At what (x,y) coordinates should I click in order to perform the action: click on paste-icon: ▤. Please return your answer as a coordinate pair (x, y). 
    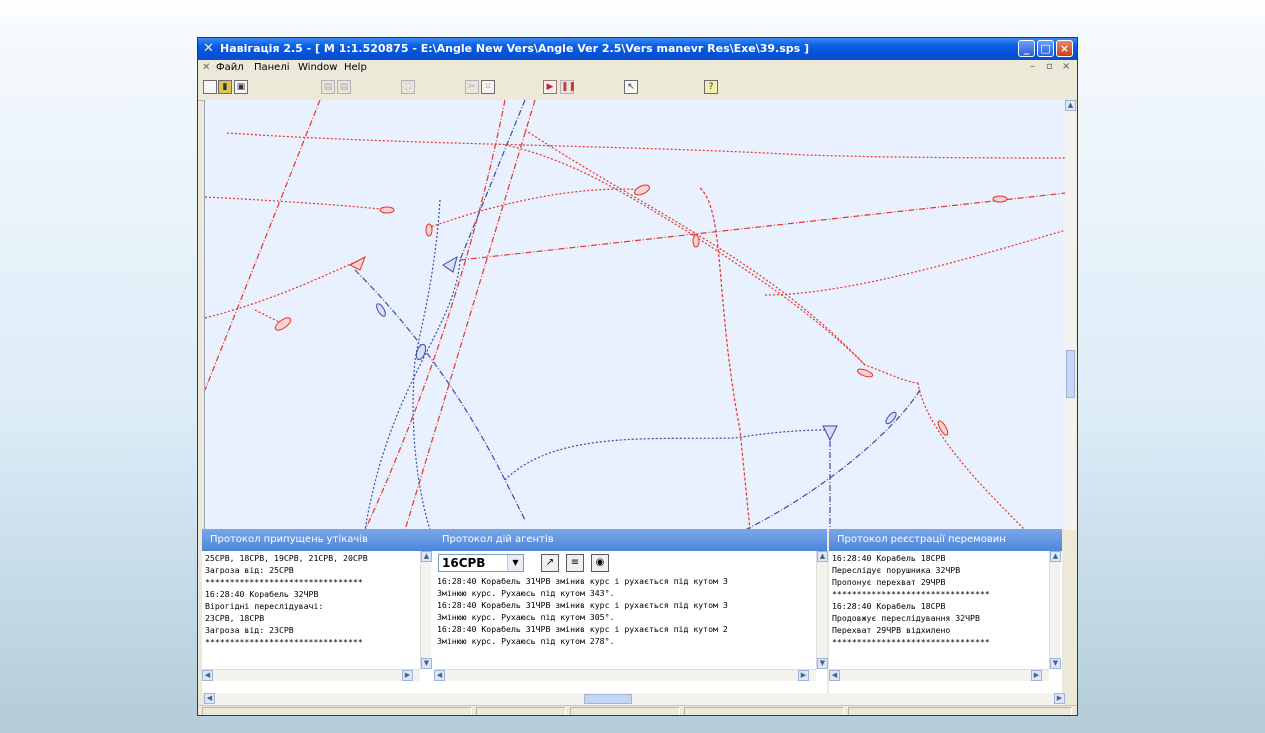
    Looking at the image, I should click on (344, 87).